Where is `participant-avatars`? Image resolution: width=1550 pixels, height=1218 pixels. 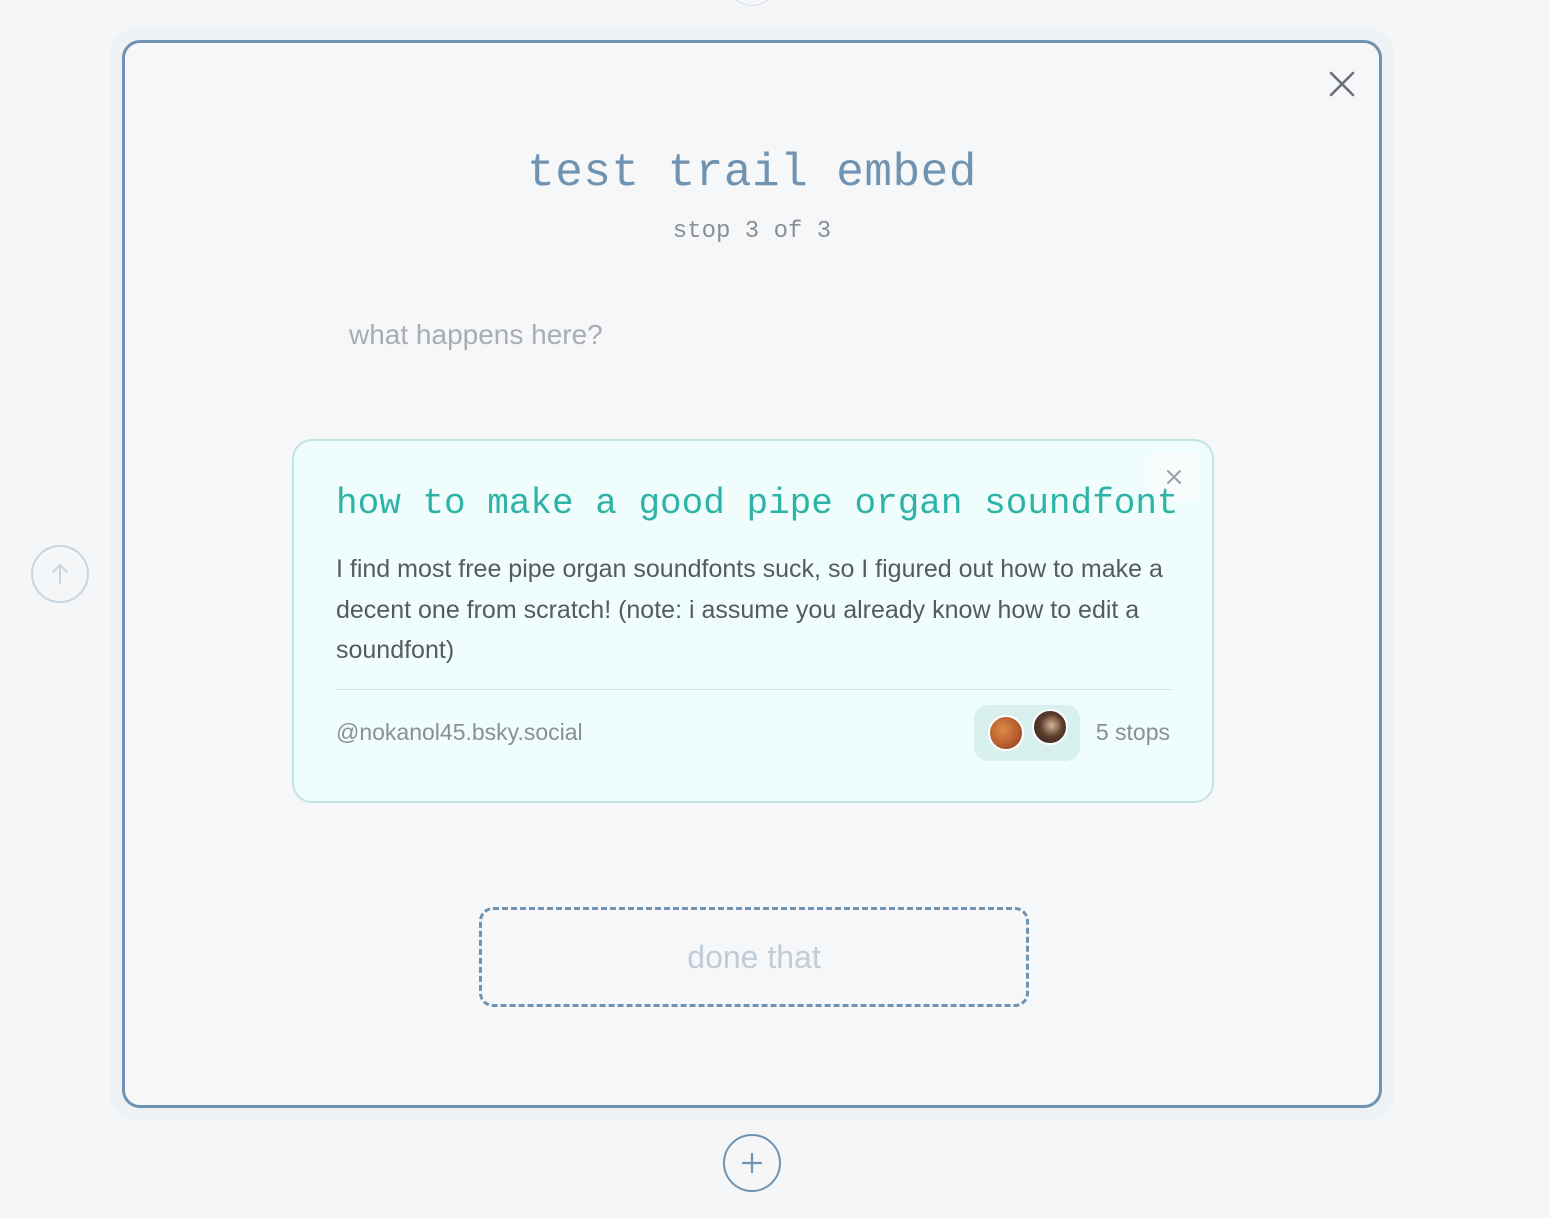 participant-avatars is located at coordinates (1027, 733).